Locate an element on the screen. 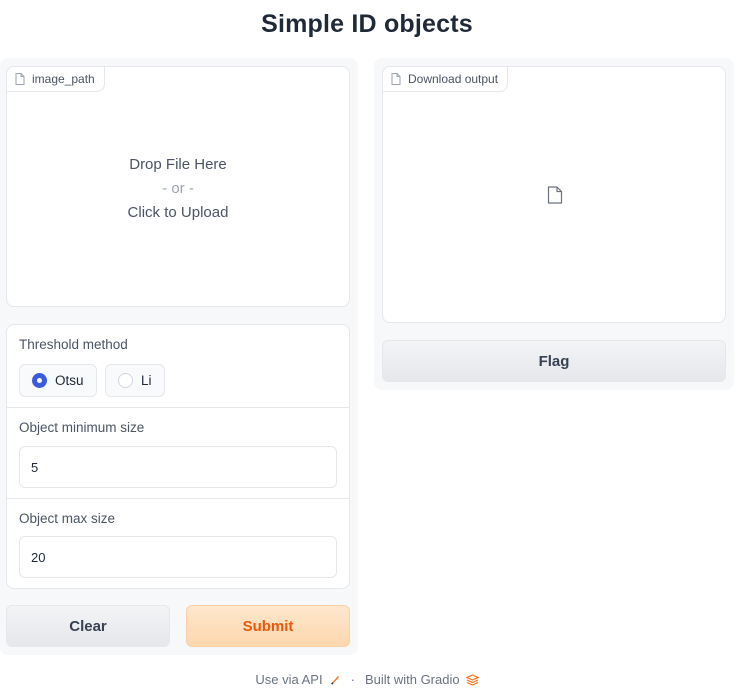  min-size-input: 5 is located at coordinates (178, 467).